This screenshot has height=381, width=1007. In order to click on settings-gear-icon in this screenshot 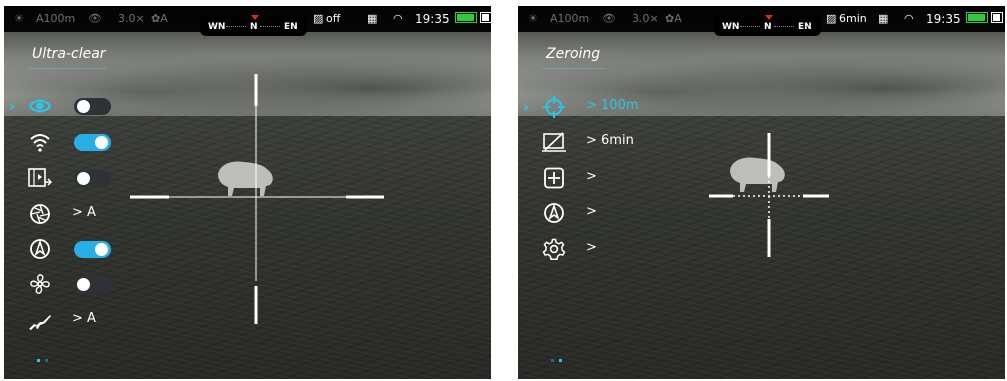, I will do `click(554, 249)`.